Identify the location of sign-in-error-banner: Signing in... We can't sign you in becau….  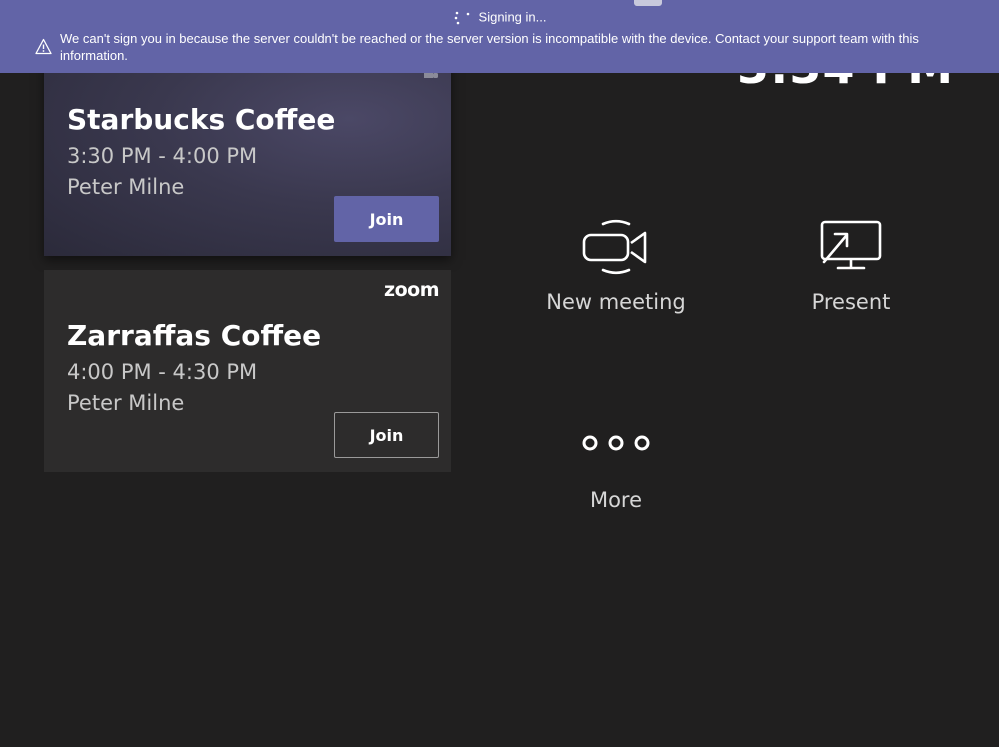
(499, 36).